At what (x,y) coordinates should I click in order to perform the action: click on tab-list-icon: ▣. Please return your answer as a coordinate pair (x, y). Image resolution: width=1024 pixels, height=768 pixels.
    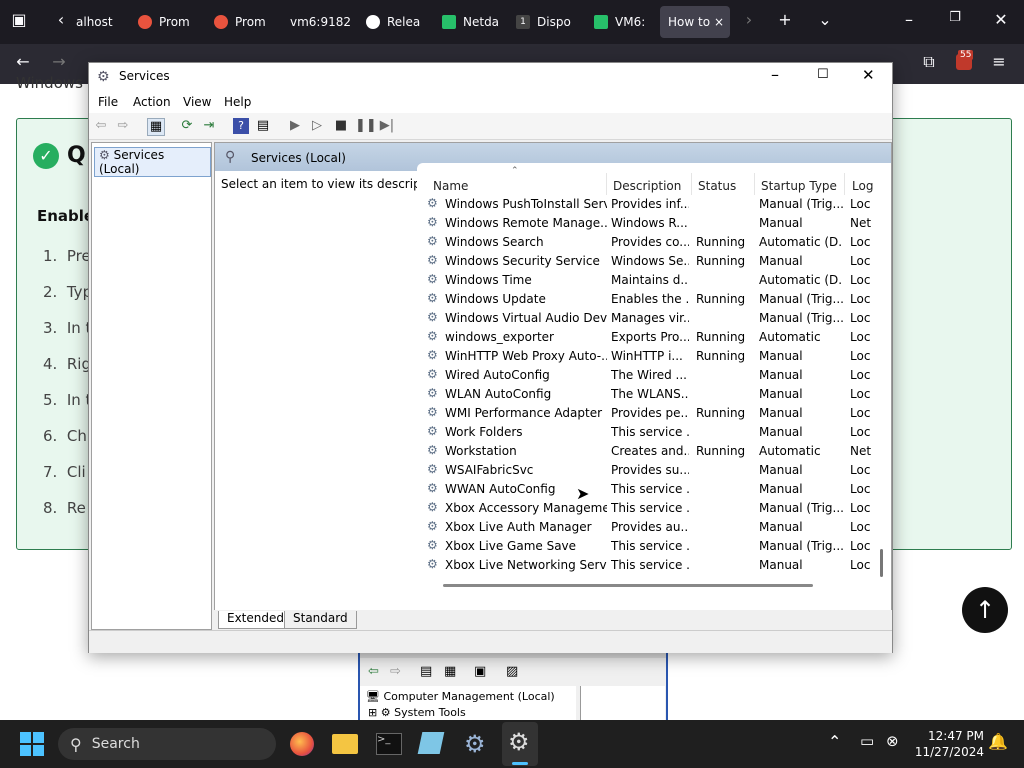
    Looking at the image, I should click on (19, 19).